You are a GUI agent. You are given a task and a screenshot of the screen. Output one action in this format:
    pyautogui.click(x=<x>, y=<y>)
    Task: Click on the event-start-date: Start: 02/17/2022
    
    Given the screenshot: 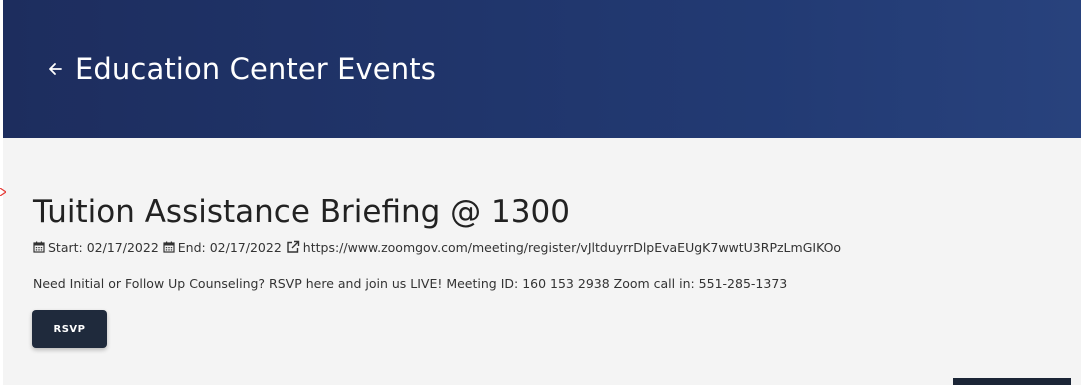 What is the action you would take?
    pyautogui.click(x=103, y=247)
    